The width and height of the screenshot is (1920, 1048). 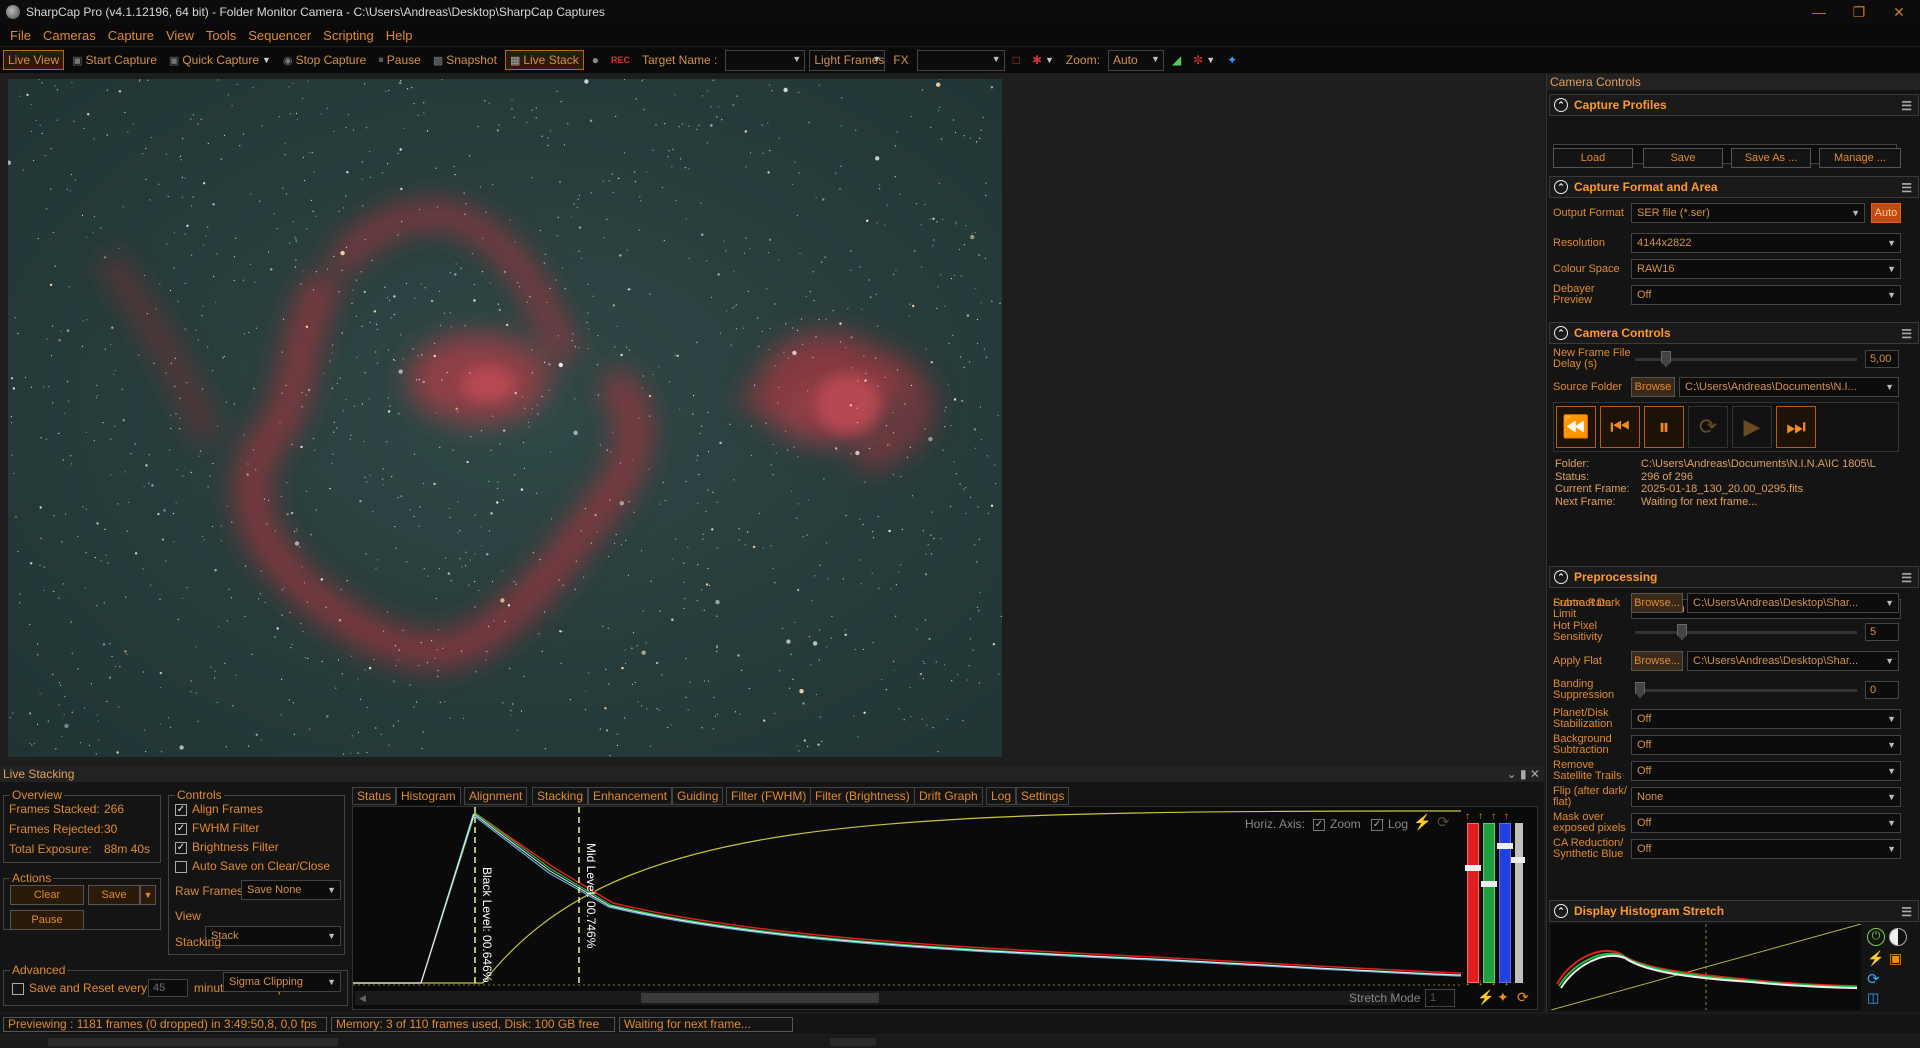 I want to click on skip-back-icon: ⏮, so click(x=1620, y=427).